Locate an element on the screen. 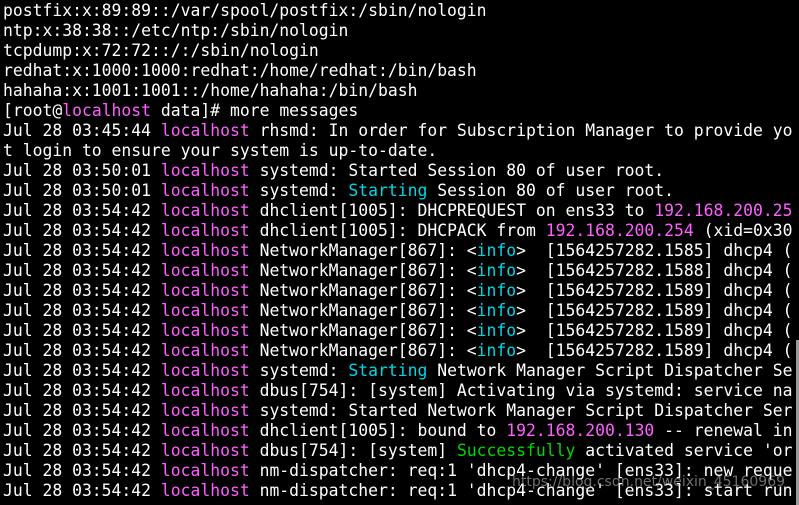  highlight-text: 192.168.200.130 is located at coordinates (580, 430).